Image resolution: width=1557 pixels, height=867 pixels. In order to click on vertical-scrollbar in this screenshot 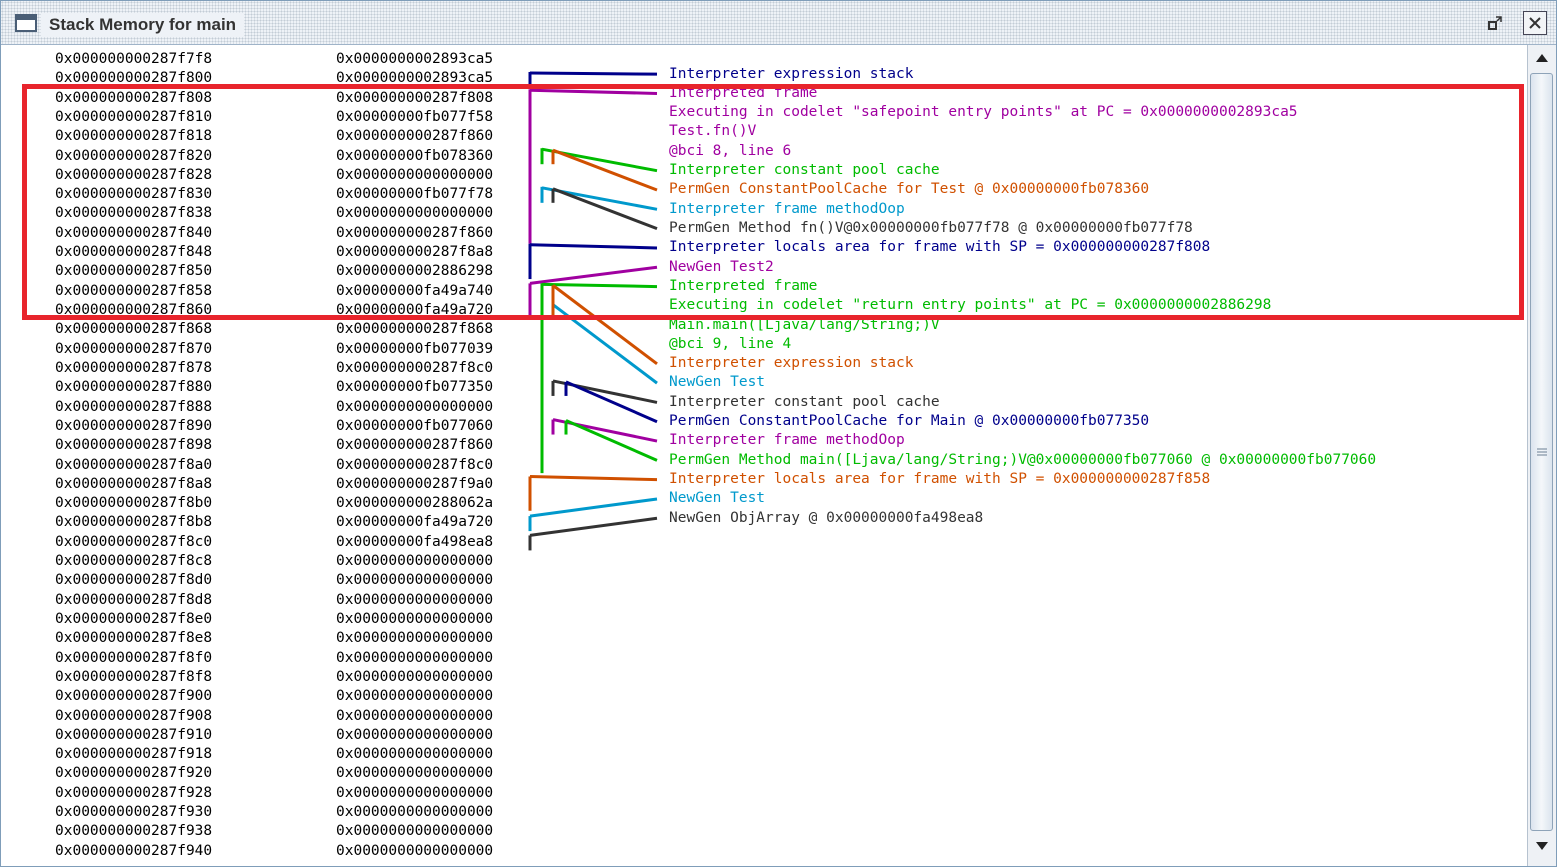, I will do `click(1541, 455)`.